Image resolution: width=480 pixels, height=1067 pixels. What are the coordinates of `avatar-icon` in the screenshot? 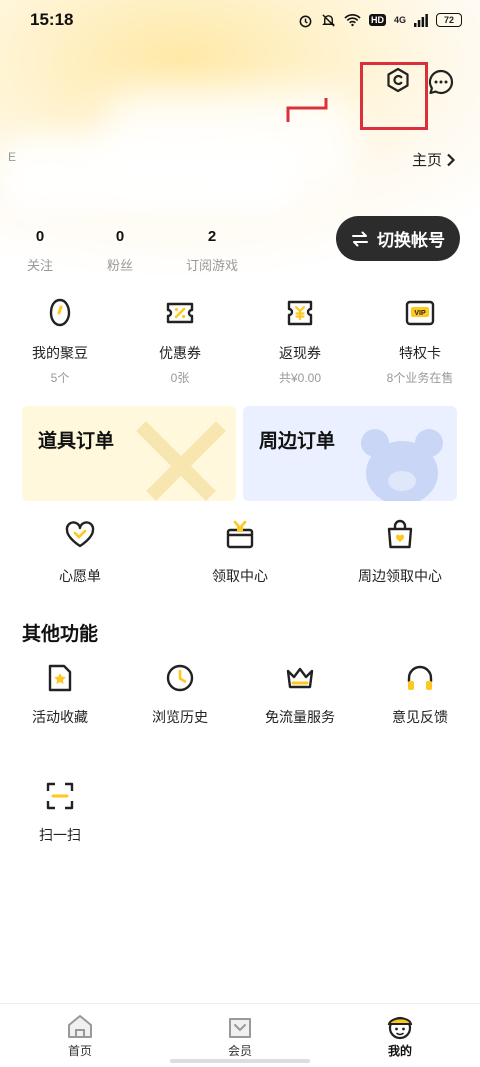 It's located at (400, 1028).